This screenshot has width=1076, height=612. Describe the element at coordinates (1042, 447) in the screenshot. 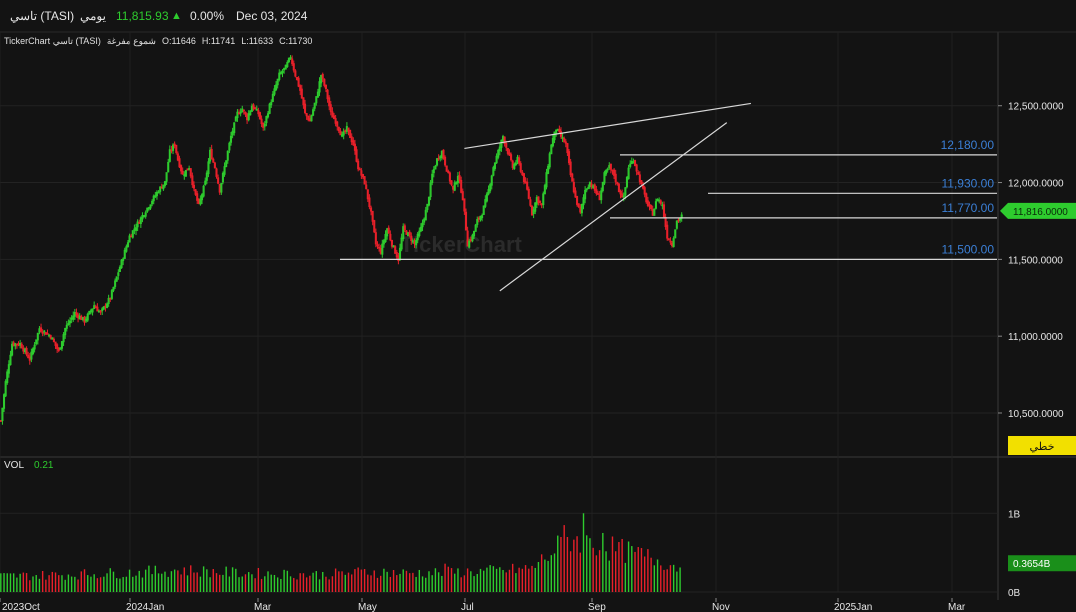

I see `line-badge-label: خطي` at that location.